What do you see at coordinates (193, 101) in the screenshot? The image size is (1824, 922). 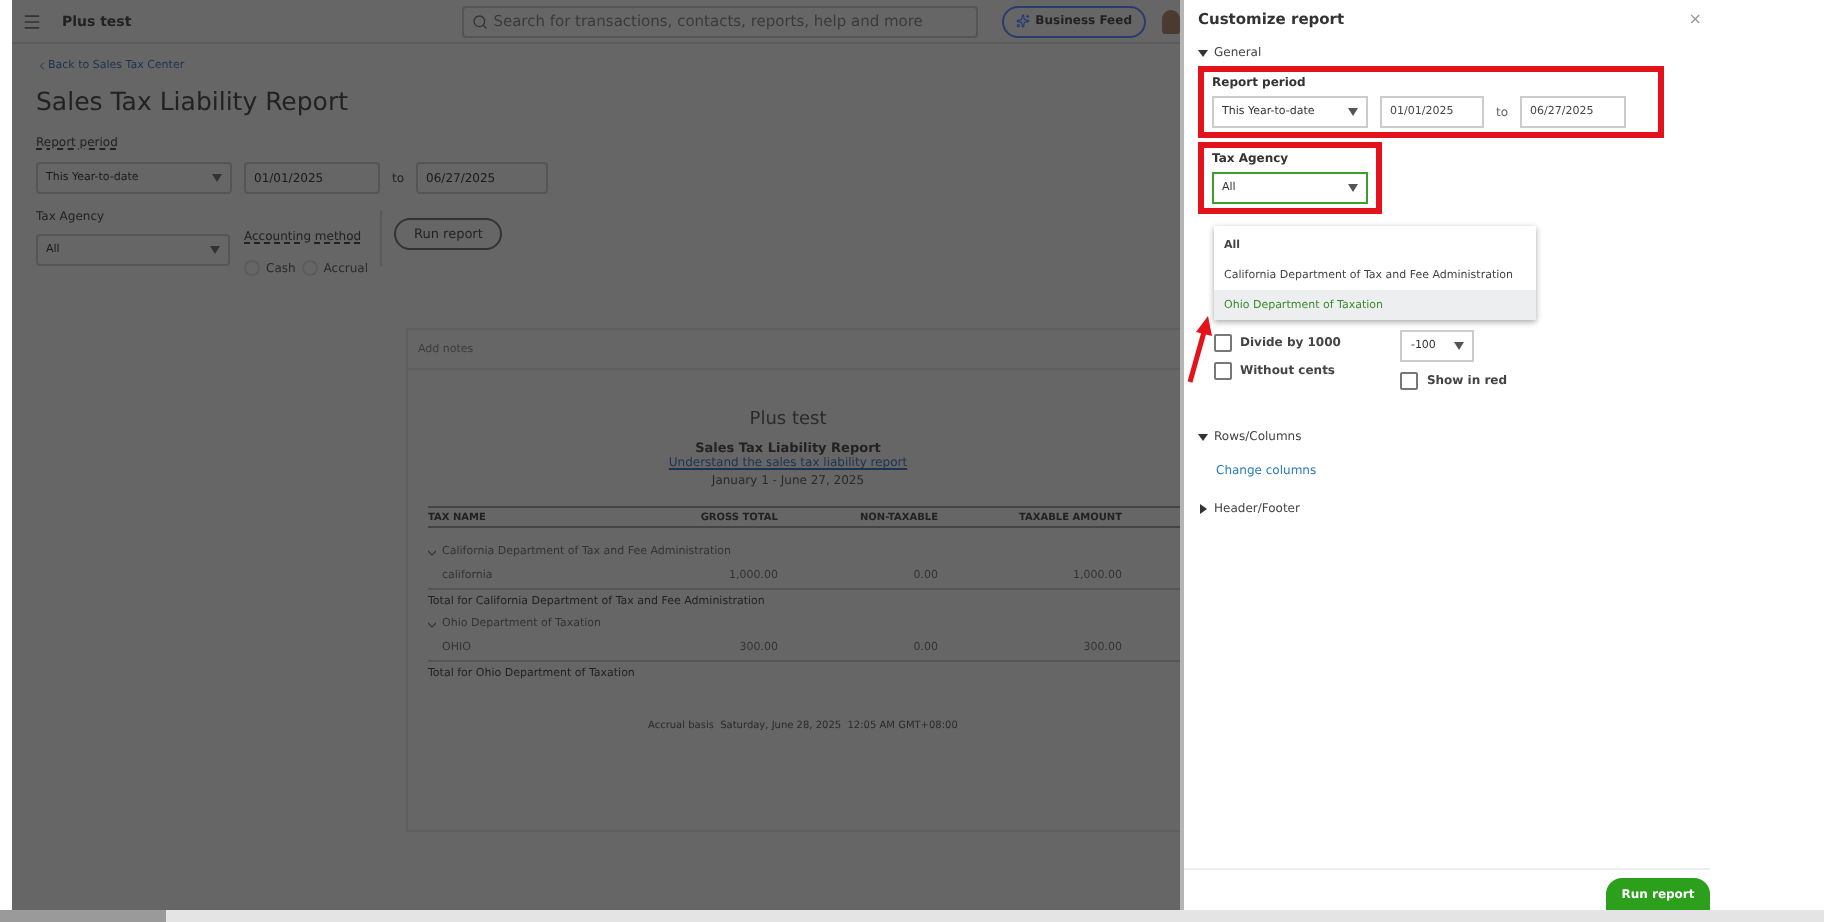 I see `page-title: Sales Tax Liability Report` at bounding box center [193, 101].